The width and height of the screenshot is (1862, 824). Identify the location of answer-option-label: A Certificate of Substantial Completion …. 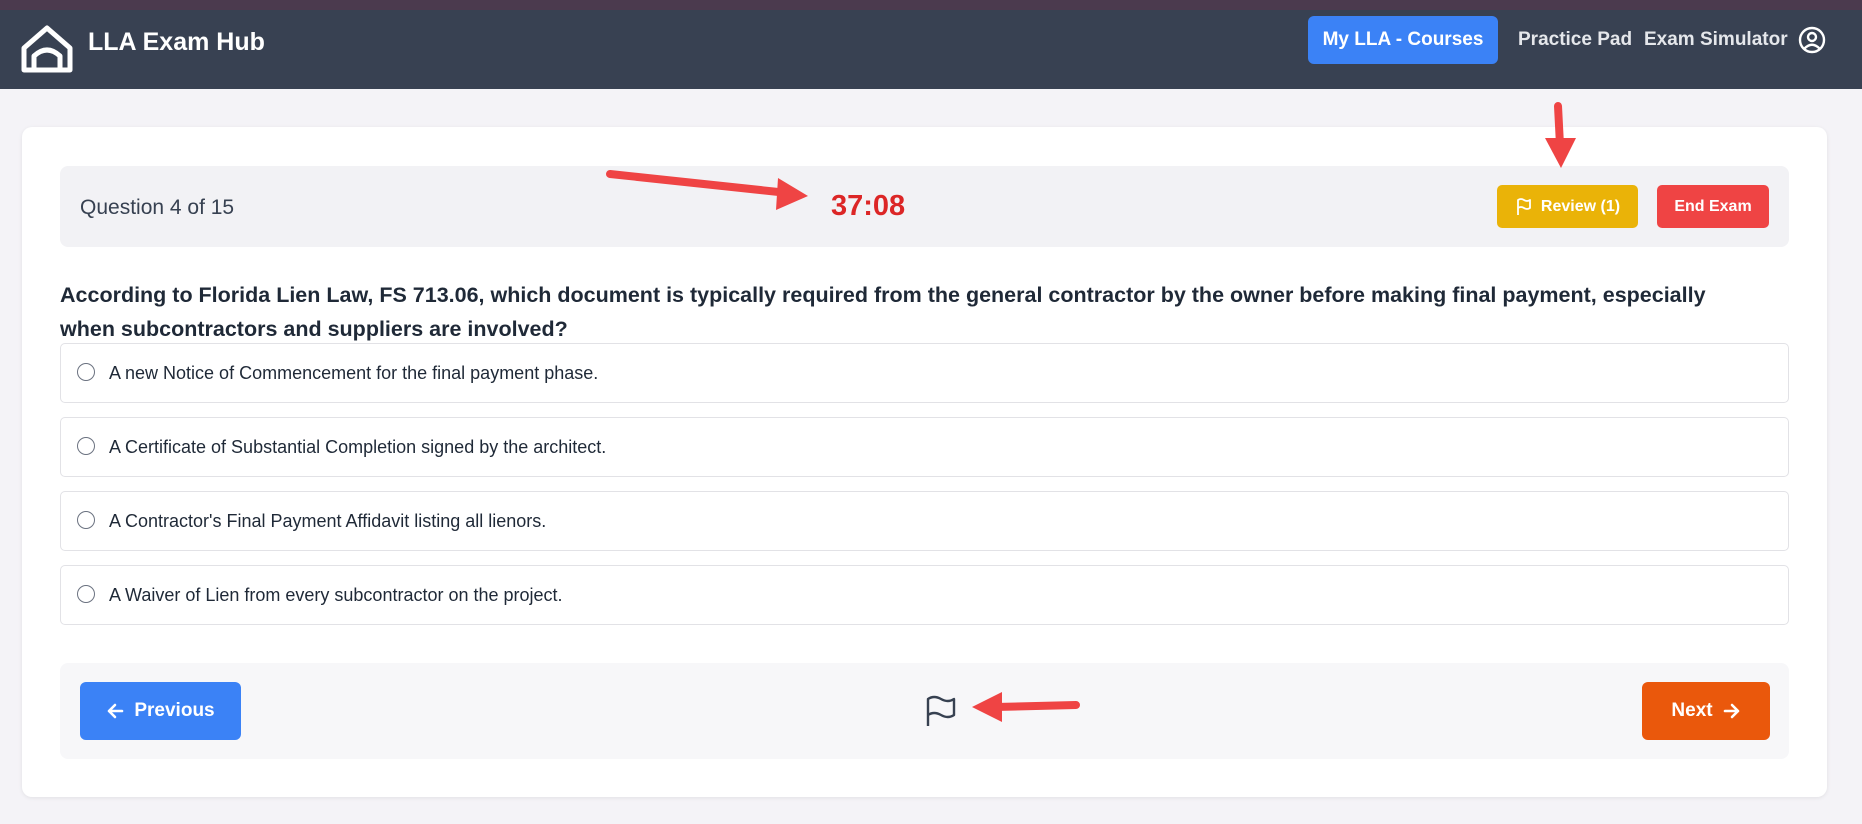
(358, 447).